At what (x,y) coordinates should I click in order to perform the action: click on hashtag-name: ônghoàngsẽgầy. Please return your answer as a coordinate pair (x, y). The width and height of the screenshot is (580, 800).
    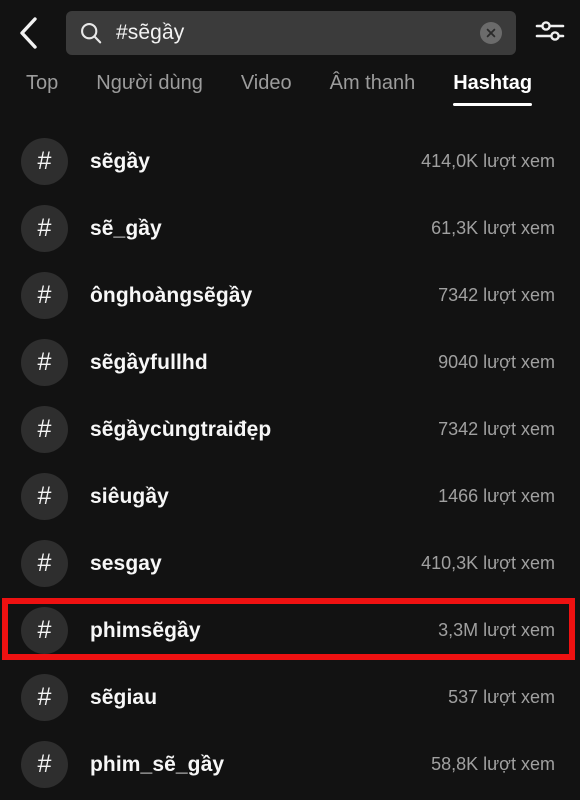
    Looking at the image, I should click on (171, 295).